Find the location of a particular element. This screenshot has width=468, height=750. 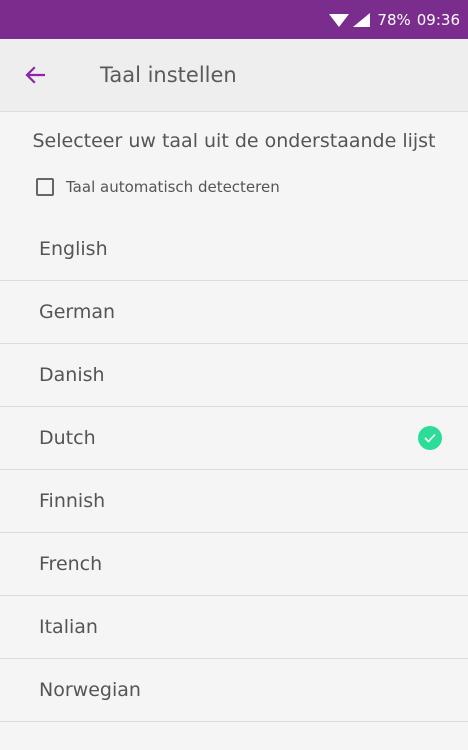

battery-level: 78% is located at coordinates (394, 19).